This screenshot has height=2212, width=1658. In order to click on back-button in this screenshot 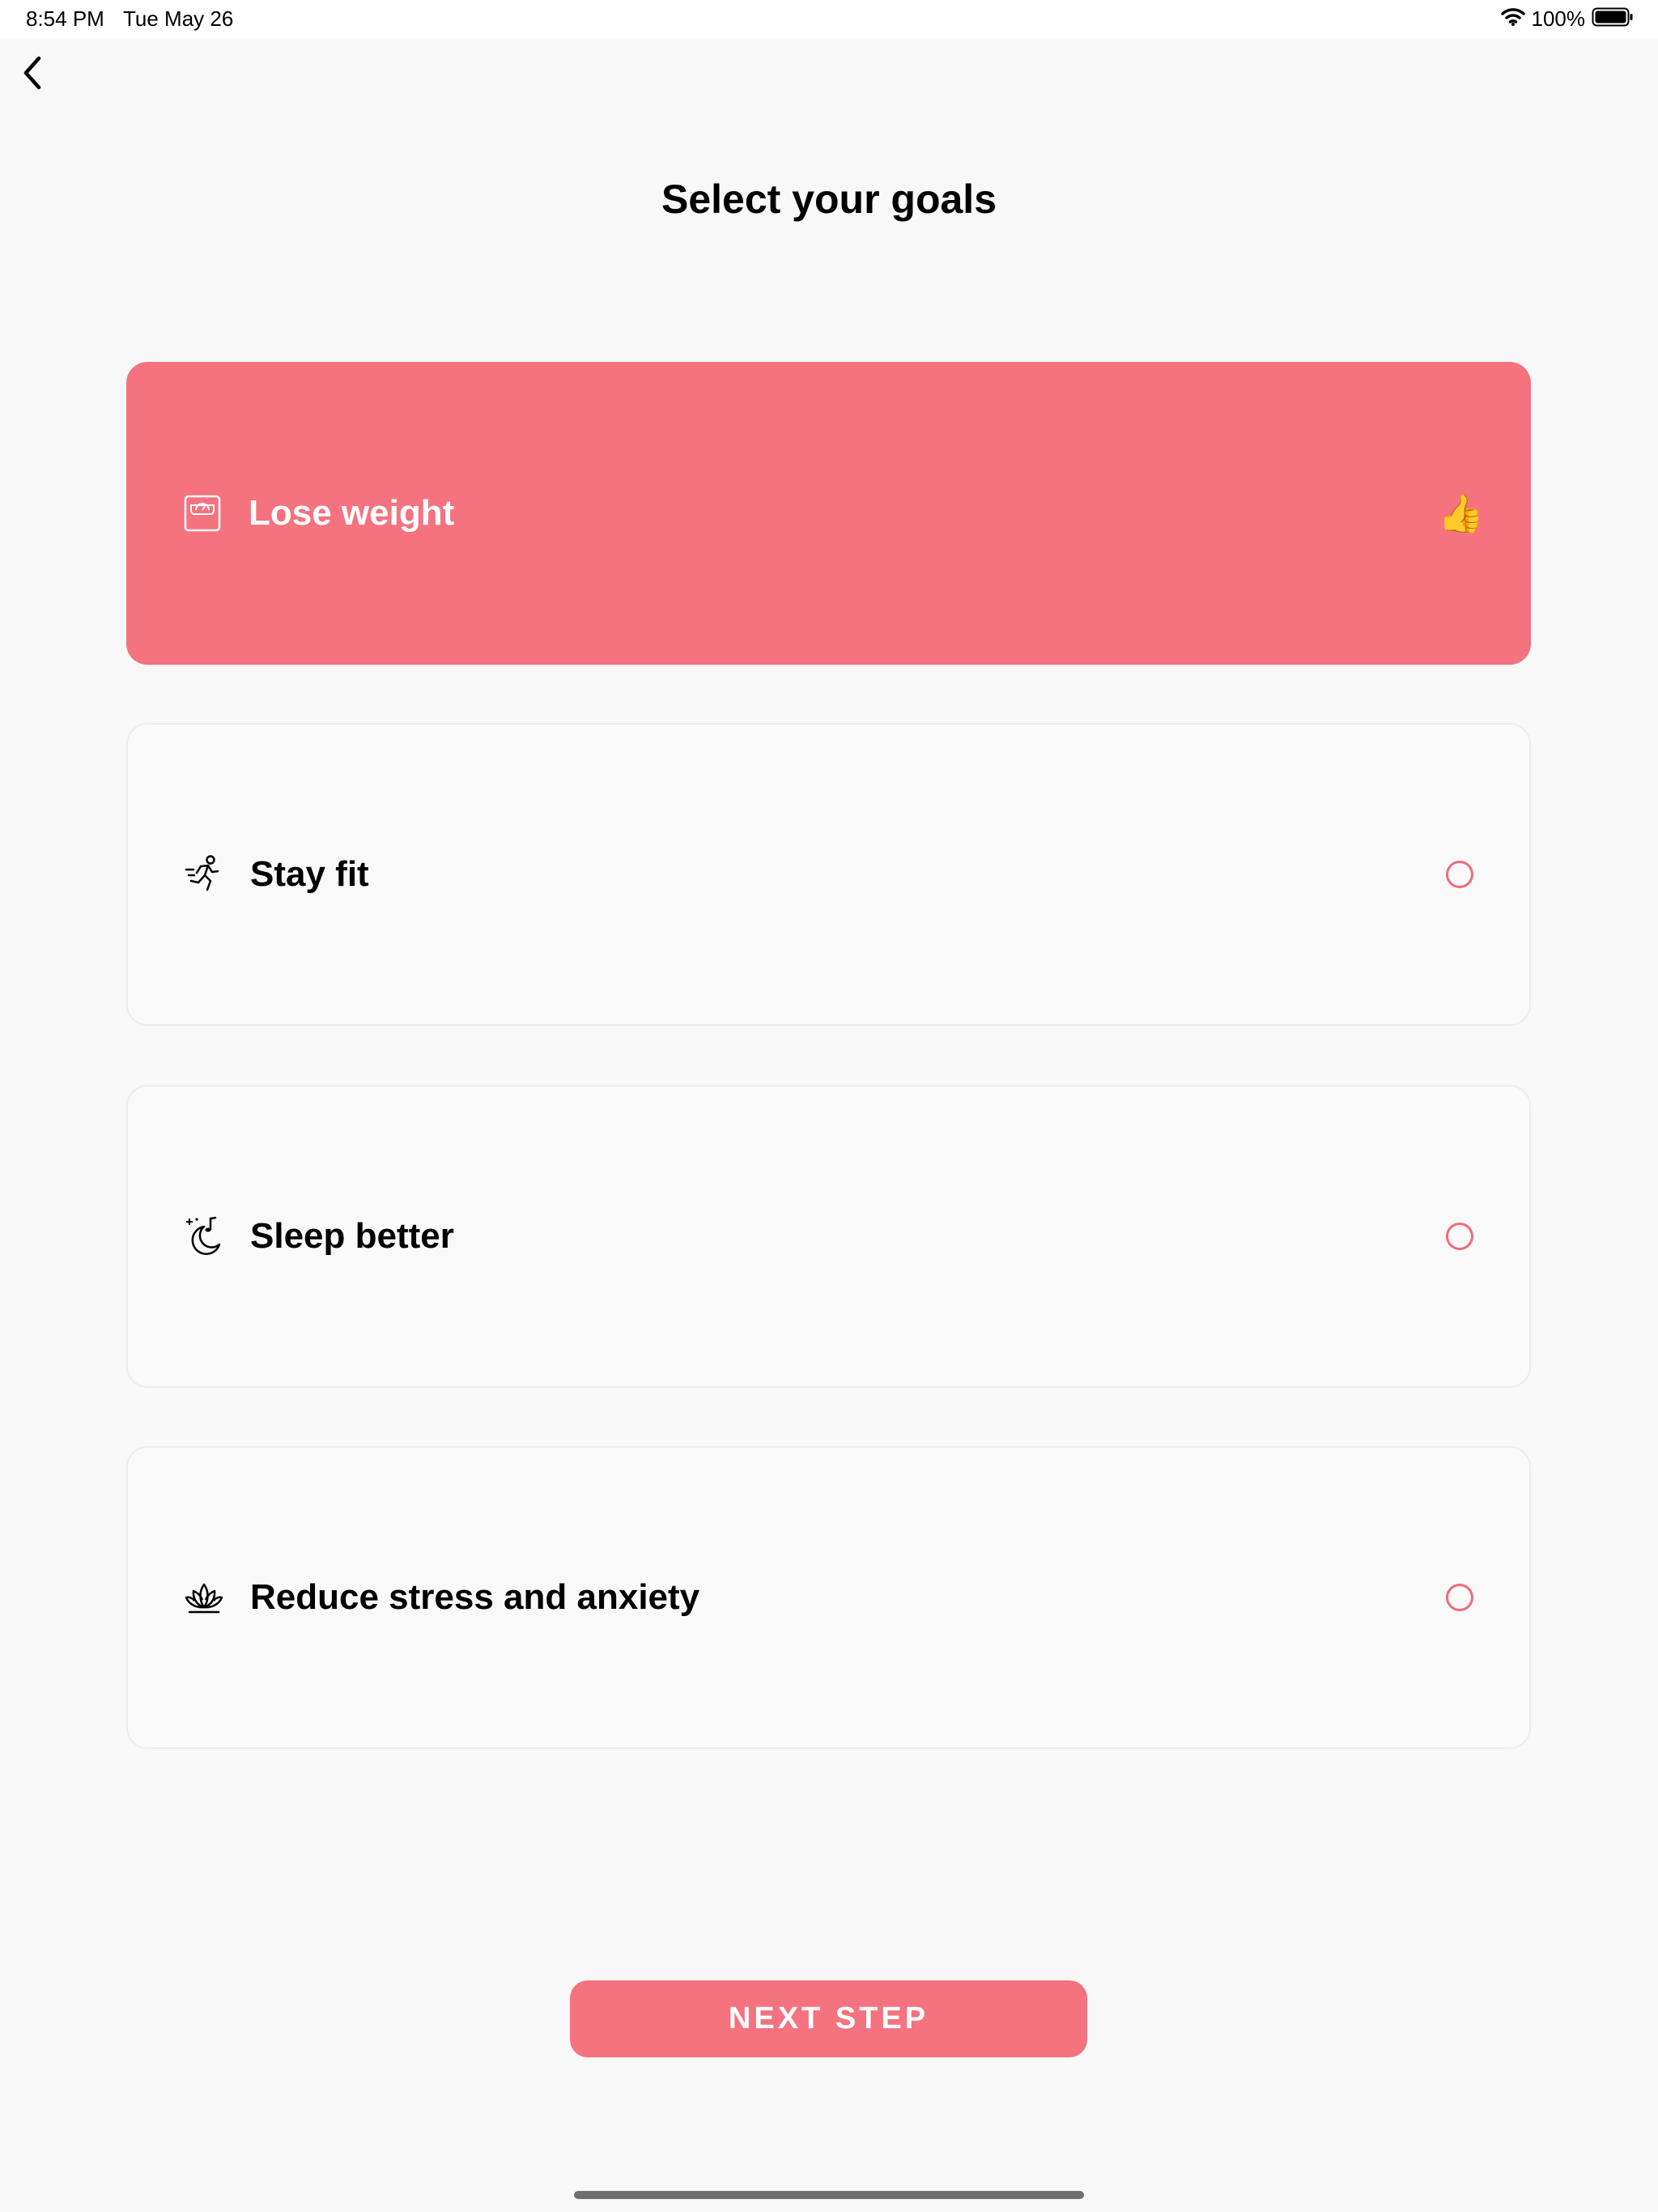, I will do `click(32, 73)`.